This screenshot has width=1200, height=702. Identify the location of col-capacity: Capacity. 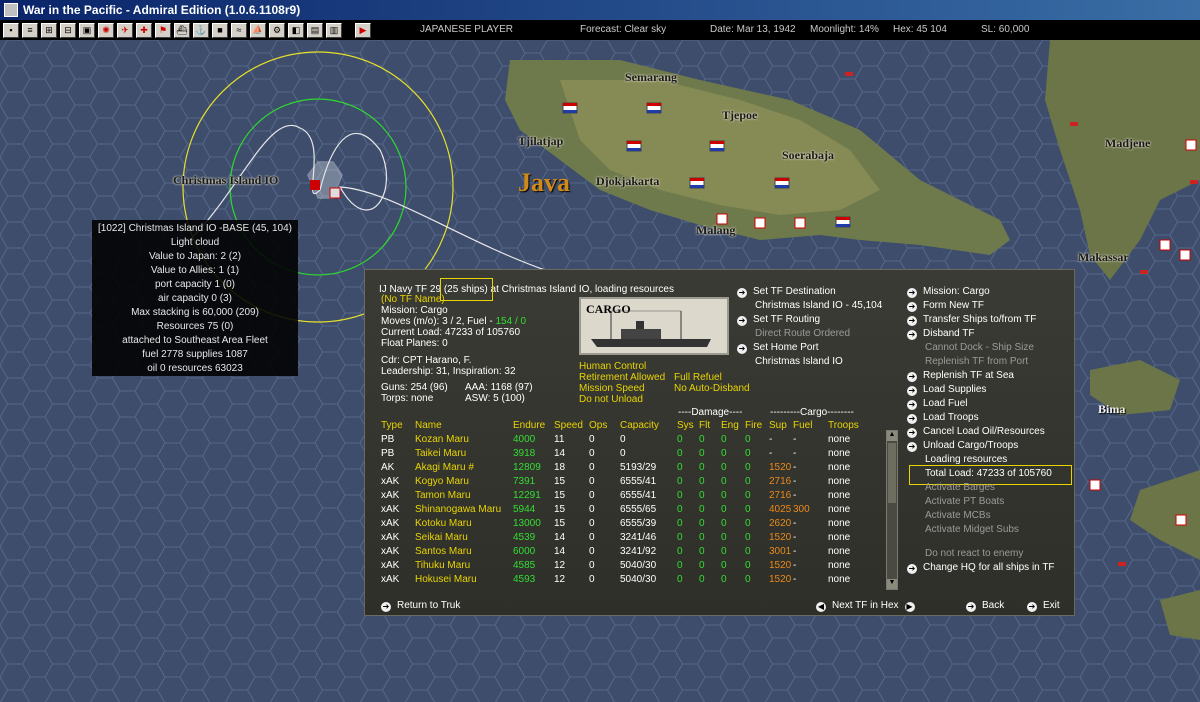
(648, 425).